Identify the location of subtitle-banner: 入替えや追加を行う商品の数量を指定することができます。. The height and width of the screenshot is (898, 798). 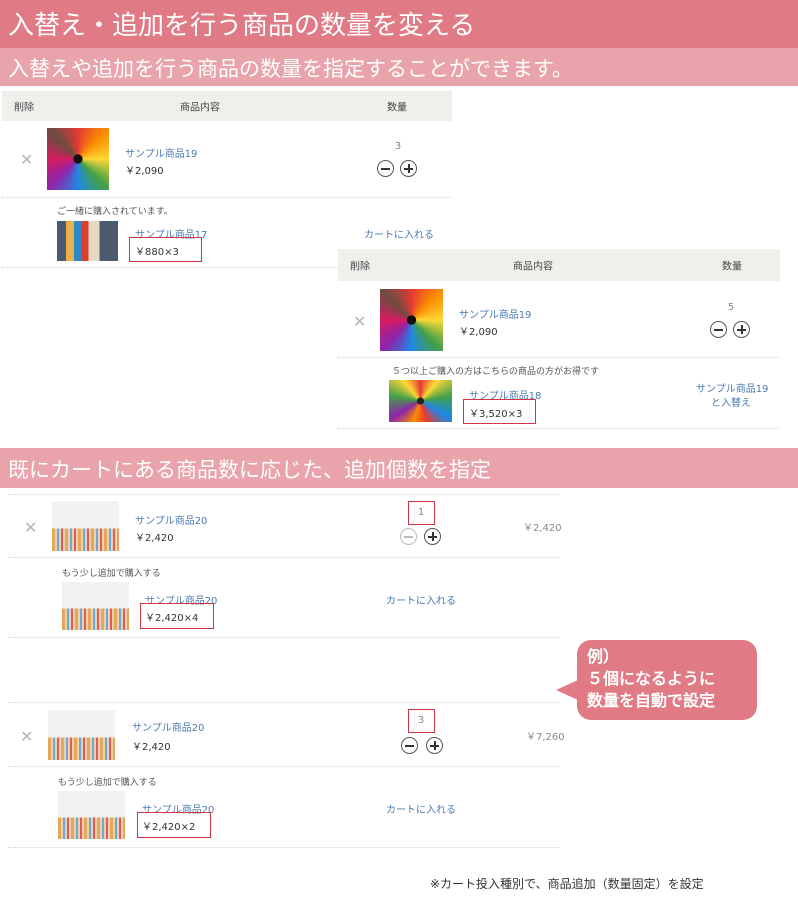
(399, 67).